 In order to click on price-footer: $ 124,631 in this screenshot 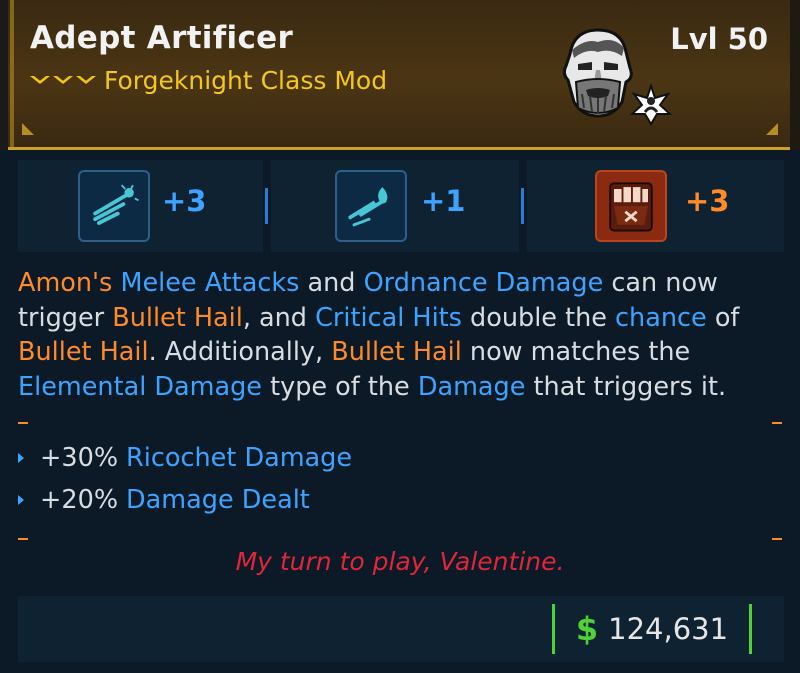, I will do `click(401, 629)`.